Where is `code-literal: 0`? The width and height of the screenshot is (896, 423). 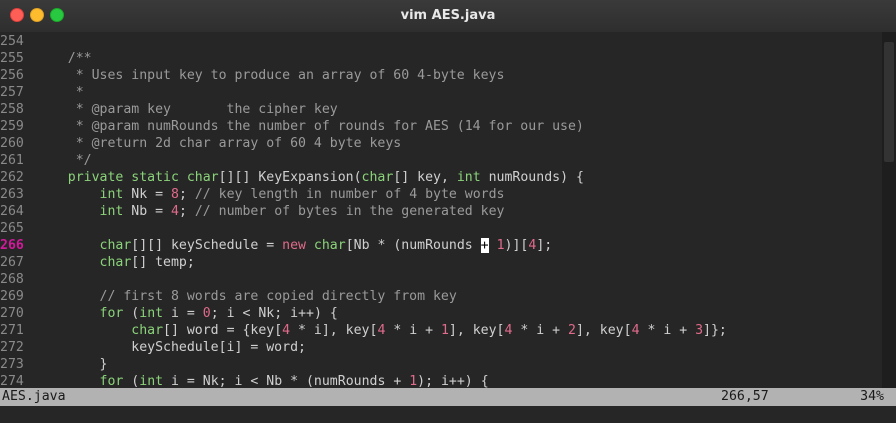 code-literal: 0 is located at coordinates (206, 313).